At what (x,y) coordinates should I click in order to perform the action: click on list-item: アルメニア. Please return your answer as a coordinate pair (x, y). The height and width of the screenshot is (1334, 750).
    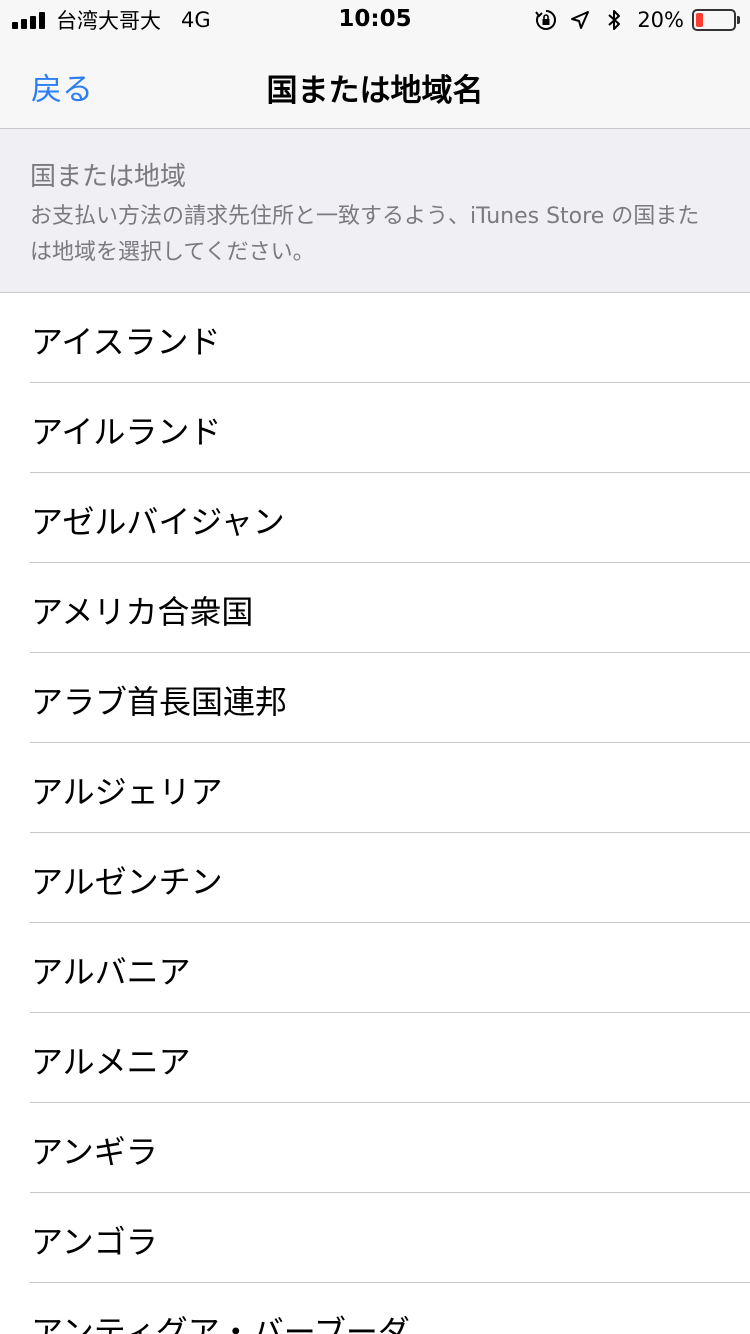
    Looking at the image, I should click on (375, 1058).